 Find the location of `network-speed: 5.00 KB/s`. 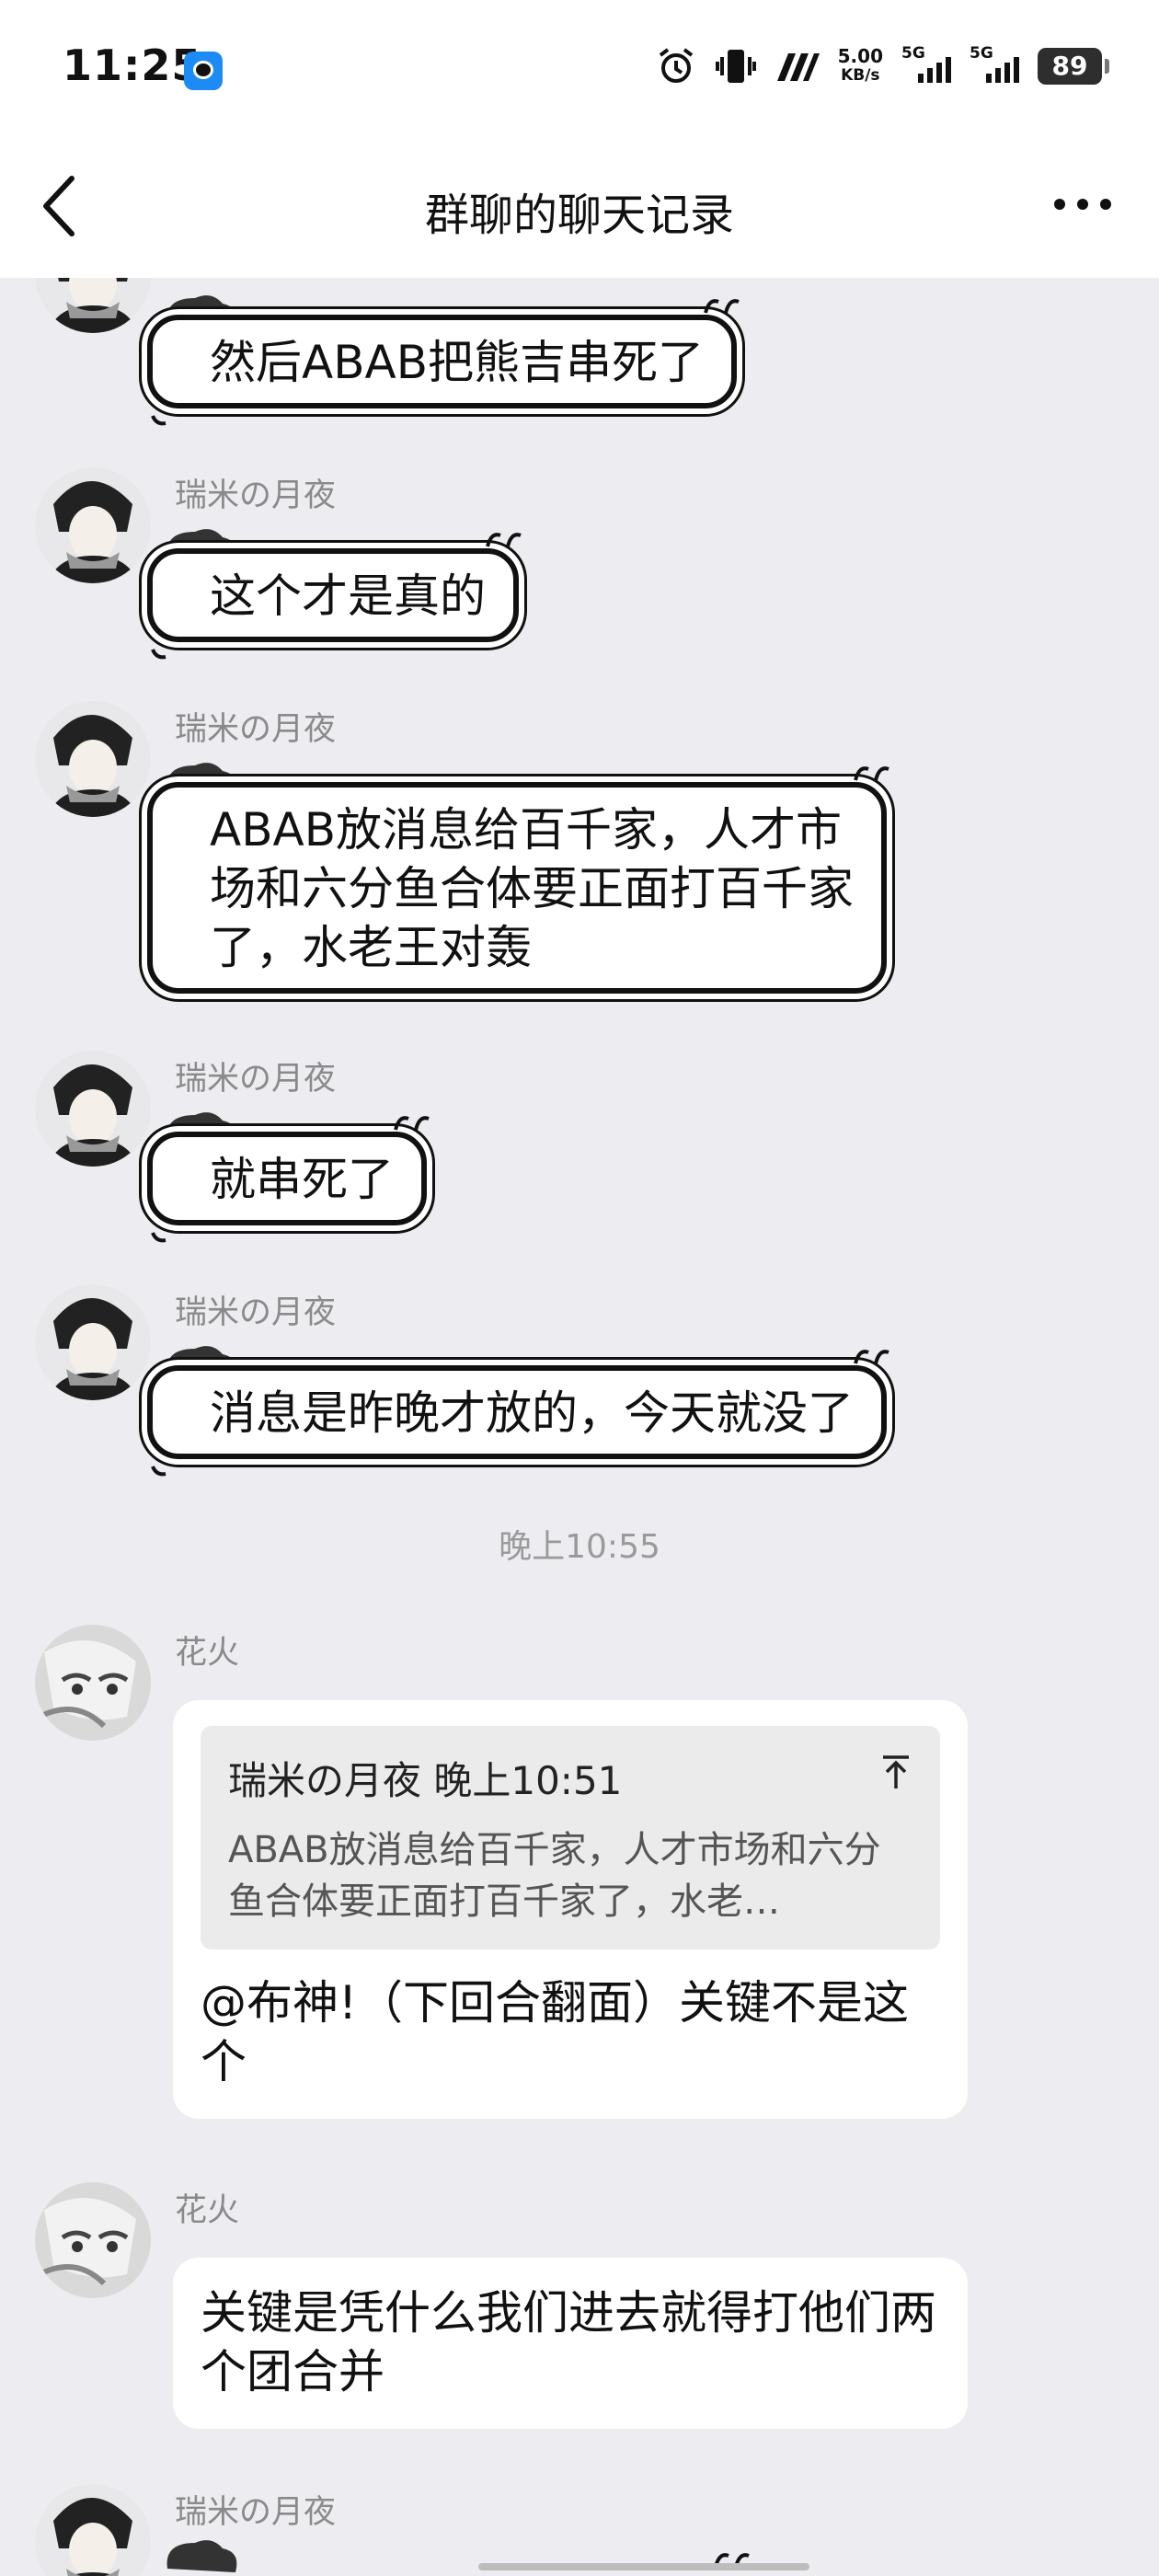

network-speed: 5.00 KB/s is located at coordinates (860, 65).